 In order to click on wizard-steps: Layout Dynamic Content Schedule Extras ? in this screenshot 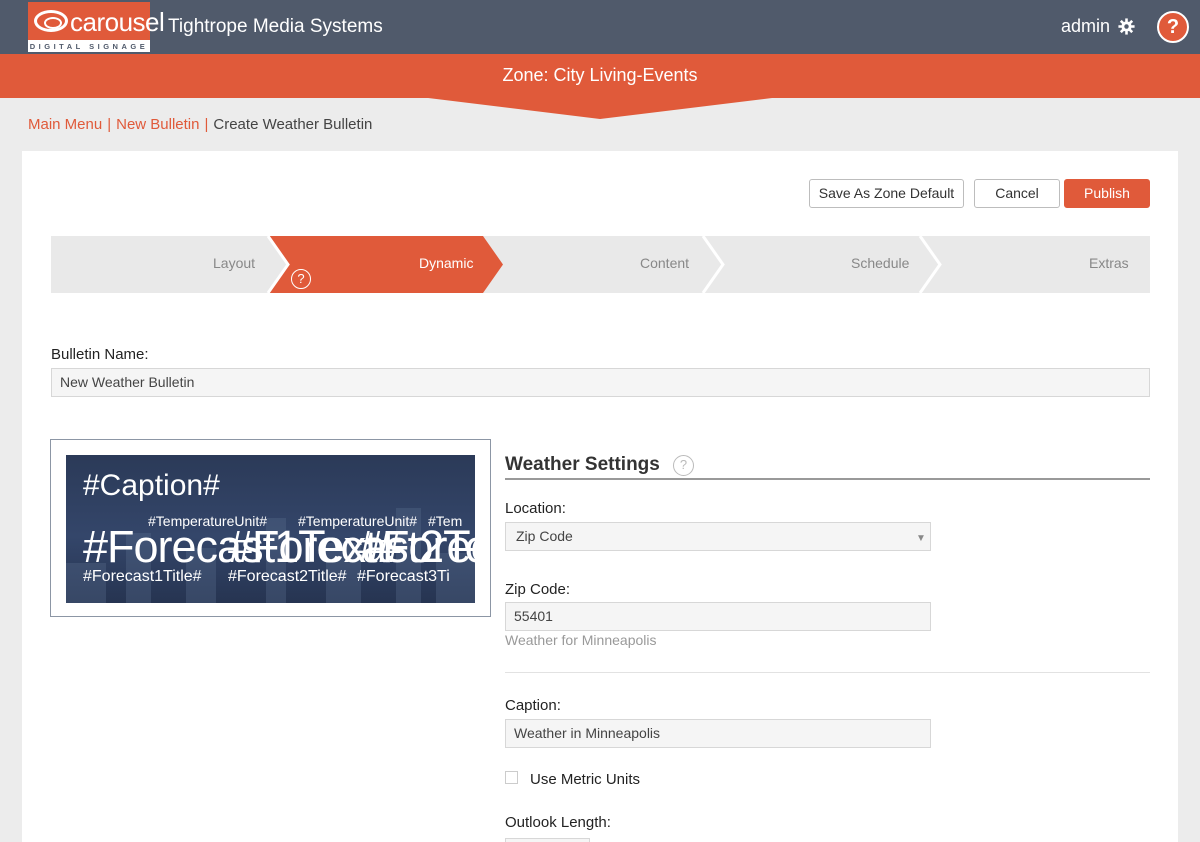, I will do `click(600, 264)`.